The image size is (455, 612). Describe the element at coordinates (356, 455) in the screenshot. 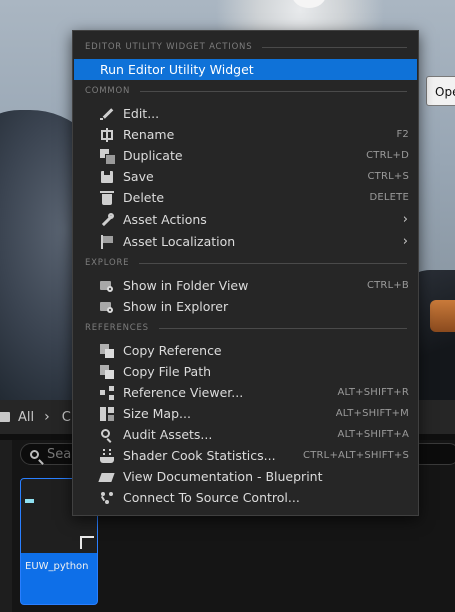

I see `shortcut-label: CTRL+ALT+SHIFT+S` at that location.